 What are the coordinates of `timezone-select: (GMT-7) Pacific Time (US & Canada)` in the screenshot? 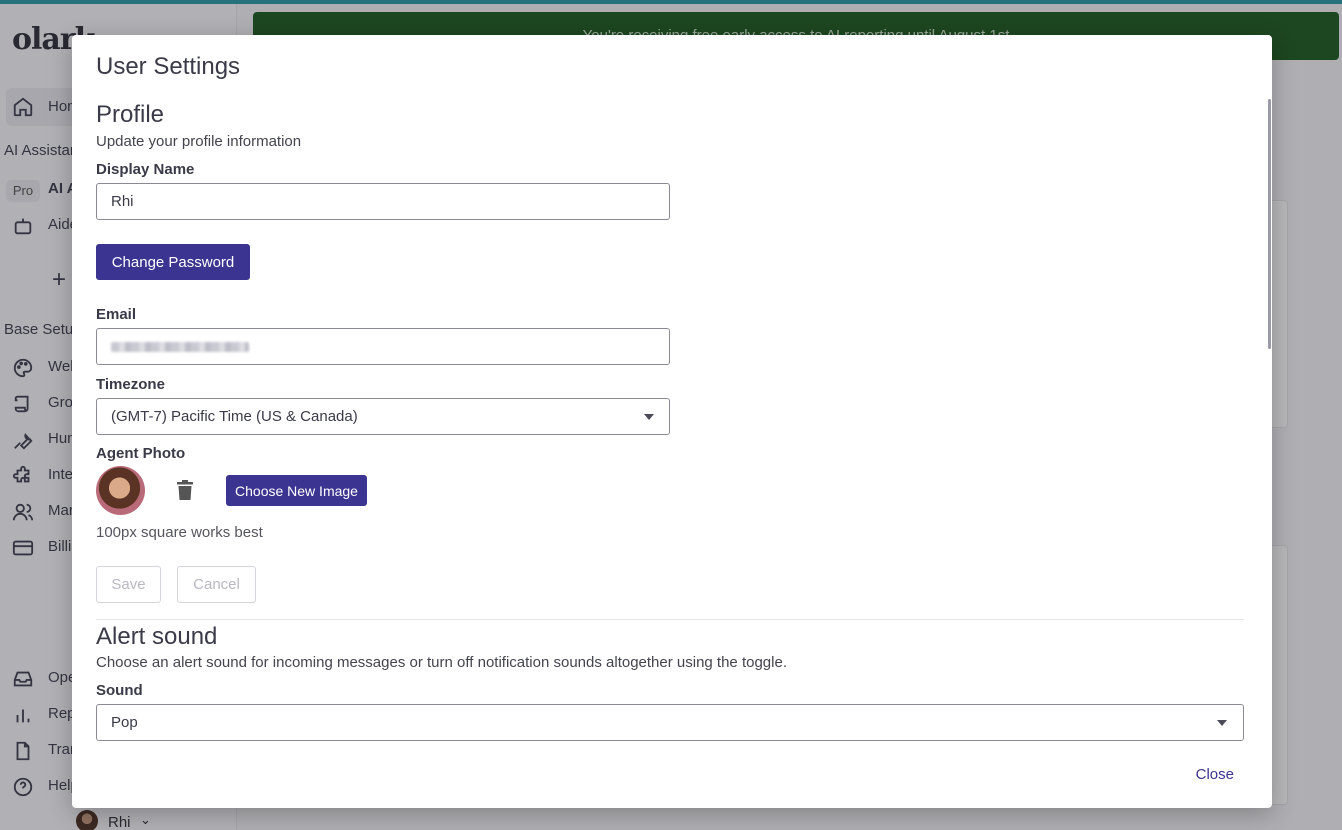 It's located at (383, 416).